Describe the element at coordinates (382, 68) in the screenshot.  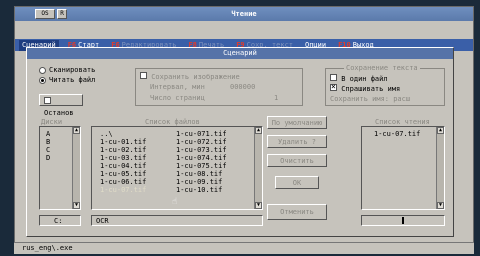
I see `save-text-title: Сохранение текста` at that location.